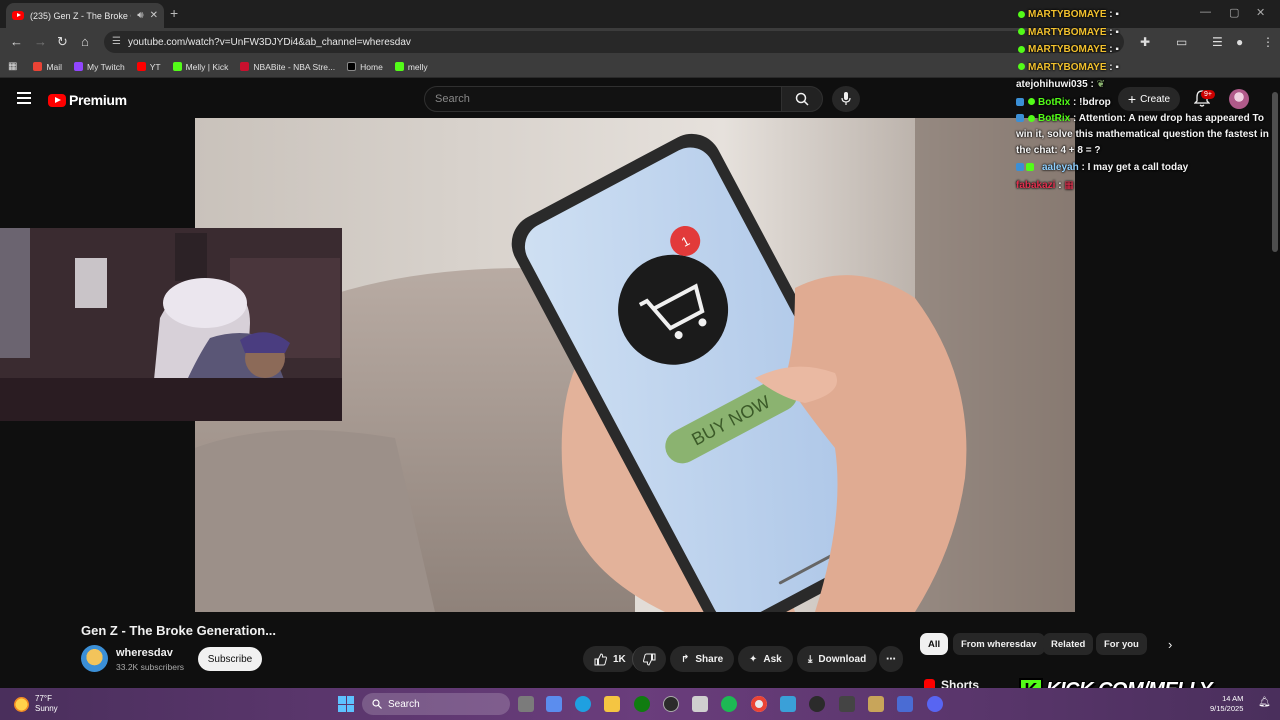  I want to click on chat-text: I may get a call today, so click(1138, 167).